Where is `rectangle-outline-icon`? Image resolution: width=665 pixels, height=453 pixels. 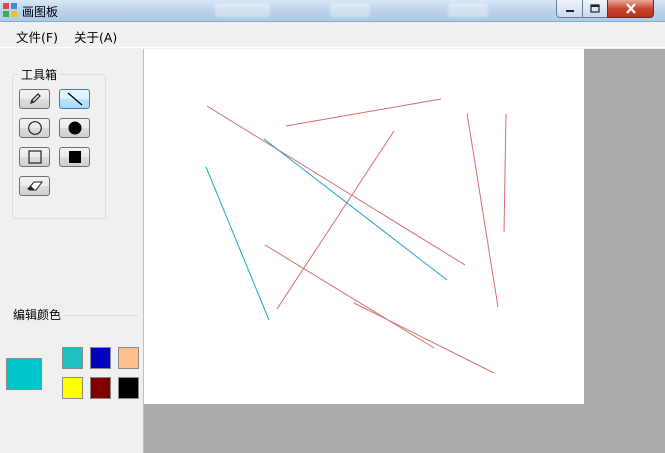
rectangle-outline-icon is located at coordinates (34, 157).